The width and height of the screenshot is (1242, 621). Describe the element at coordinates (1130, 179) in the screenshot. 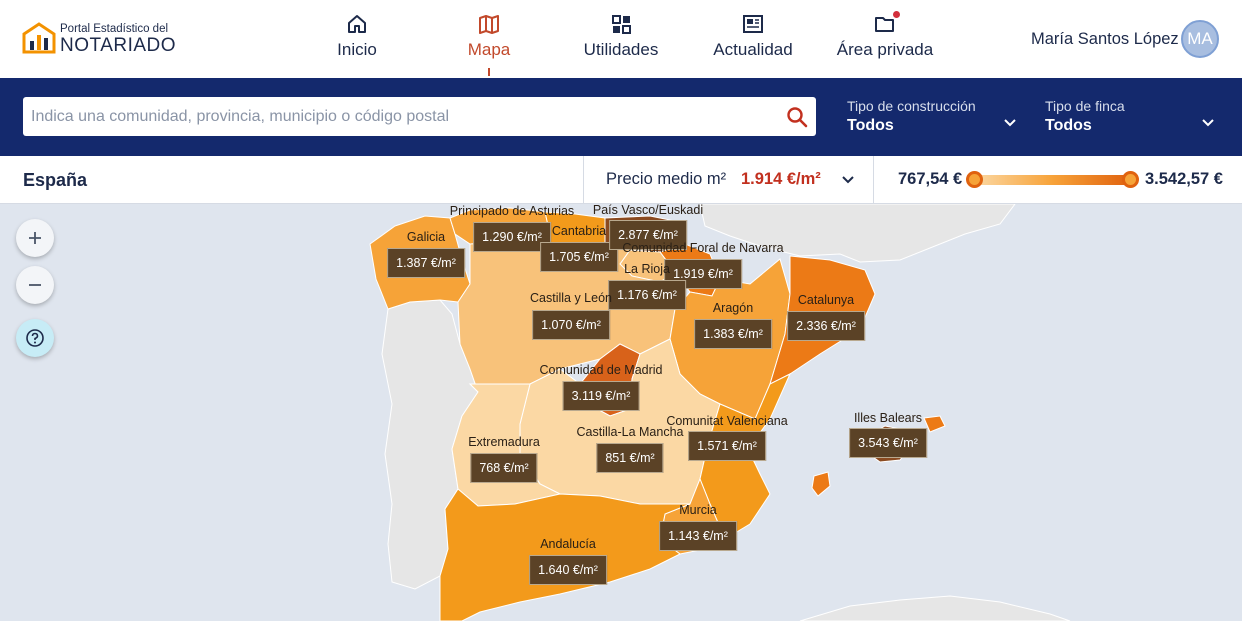

I see `range-handle-max` at that location.